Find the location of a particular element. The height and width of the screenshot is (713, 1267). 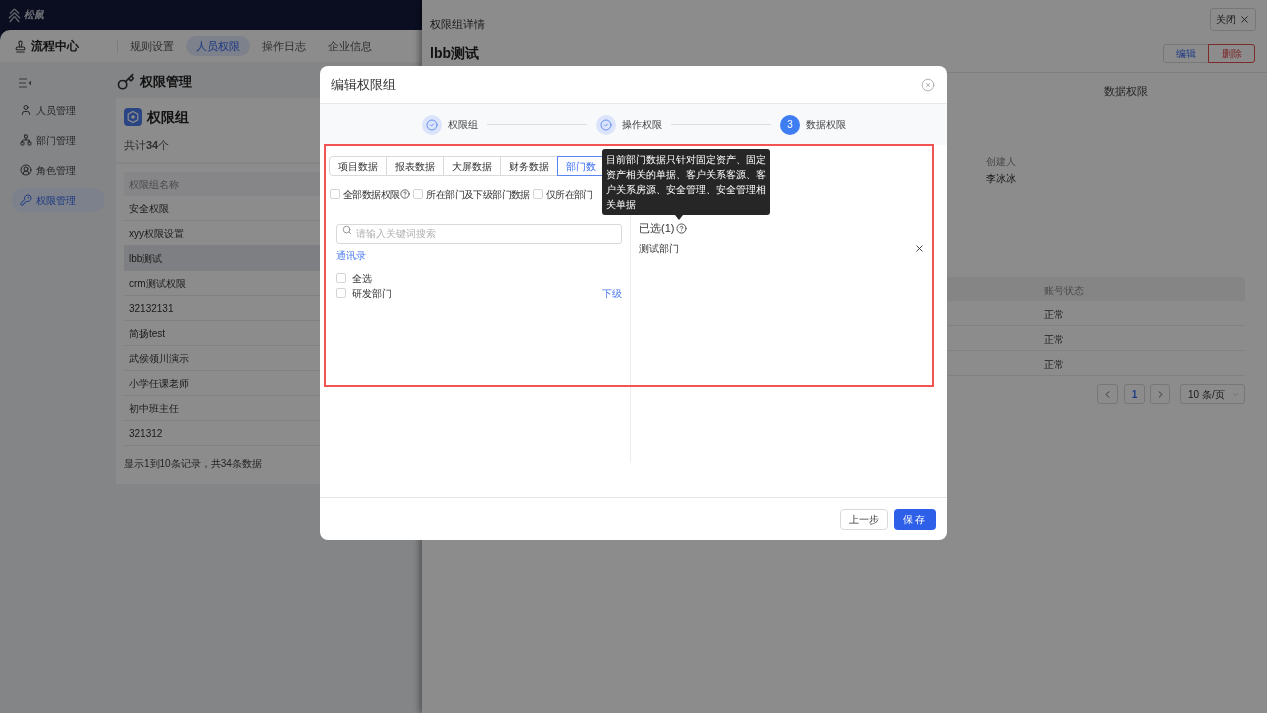

page-title: 权限管理 is located at coordinates (166, 82).